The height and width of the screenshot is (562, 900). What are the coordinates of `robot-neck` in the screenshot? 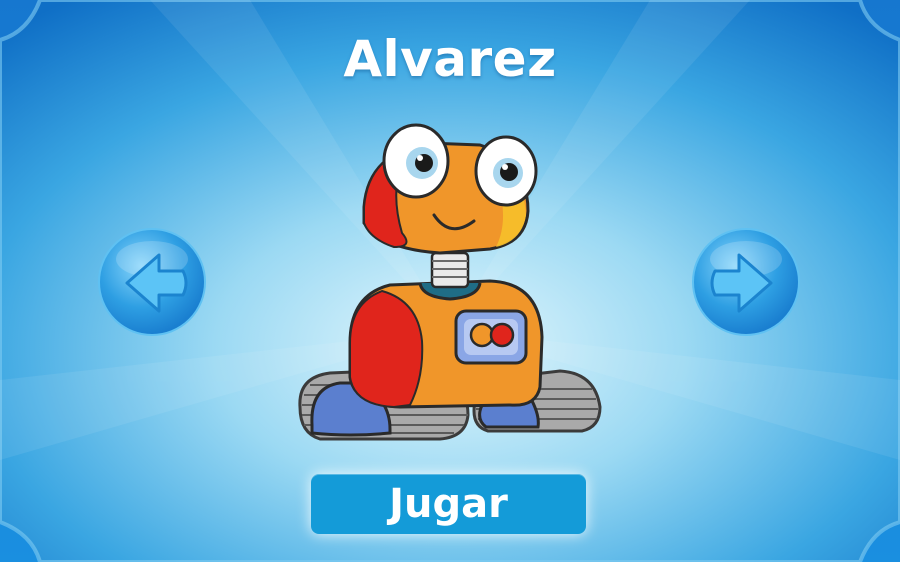 It's located at (450, 276).